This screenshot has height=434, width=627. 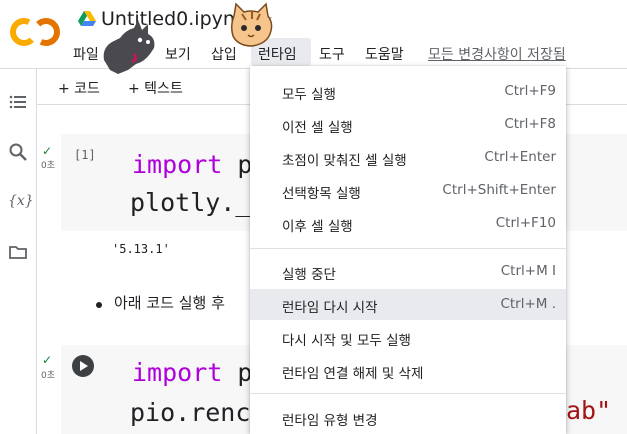 What do you see at coordinates (317, 227) in the screenshot?
I see `menu-item-label: 이후 셀 실행` at bounding box center [317, 227].